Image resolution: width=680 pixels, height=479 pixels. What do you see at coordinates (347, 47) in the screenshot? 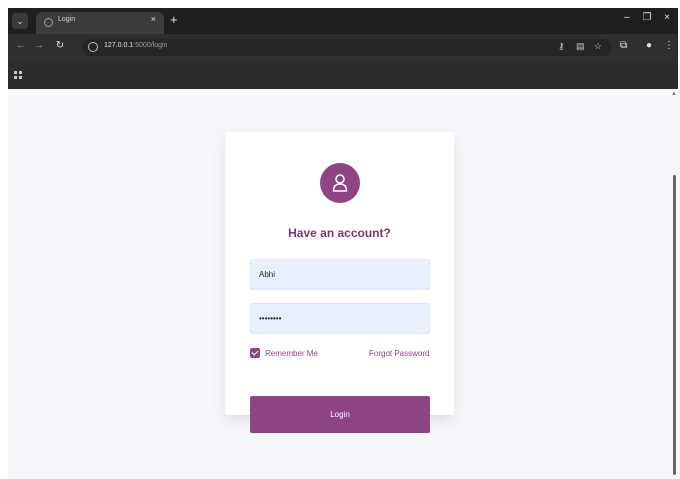
I see `address-bar: 127.0.0.1:5000/login ⚷ ▤ ☆` at bounding box center [347, 47].